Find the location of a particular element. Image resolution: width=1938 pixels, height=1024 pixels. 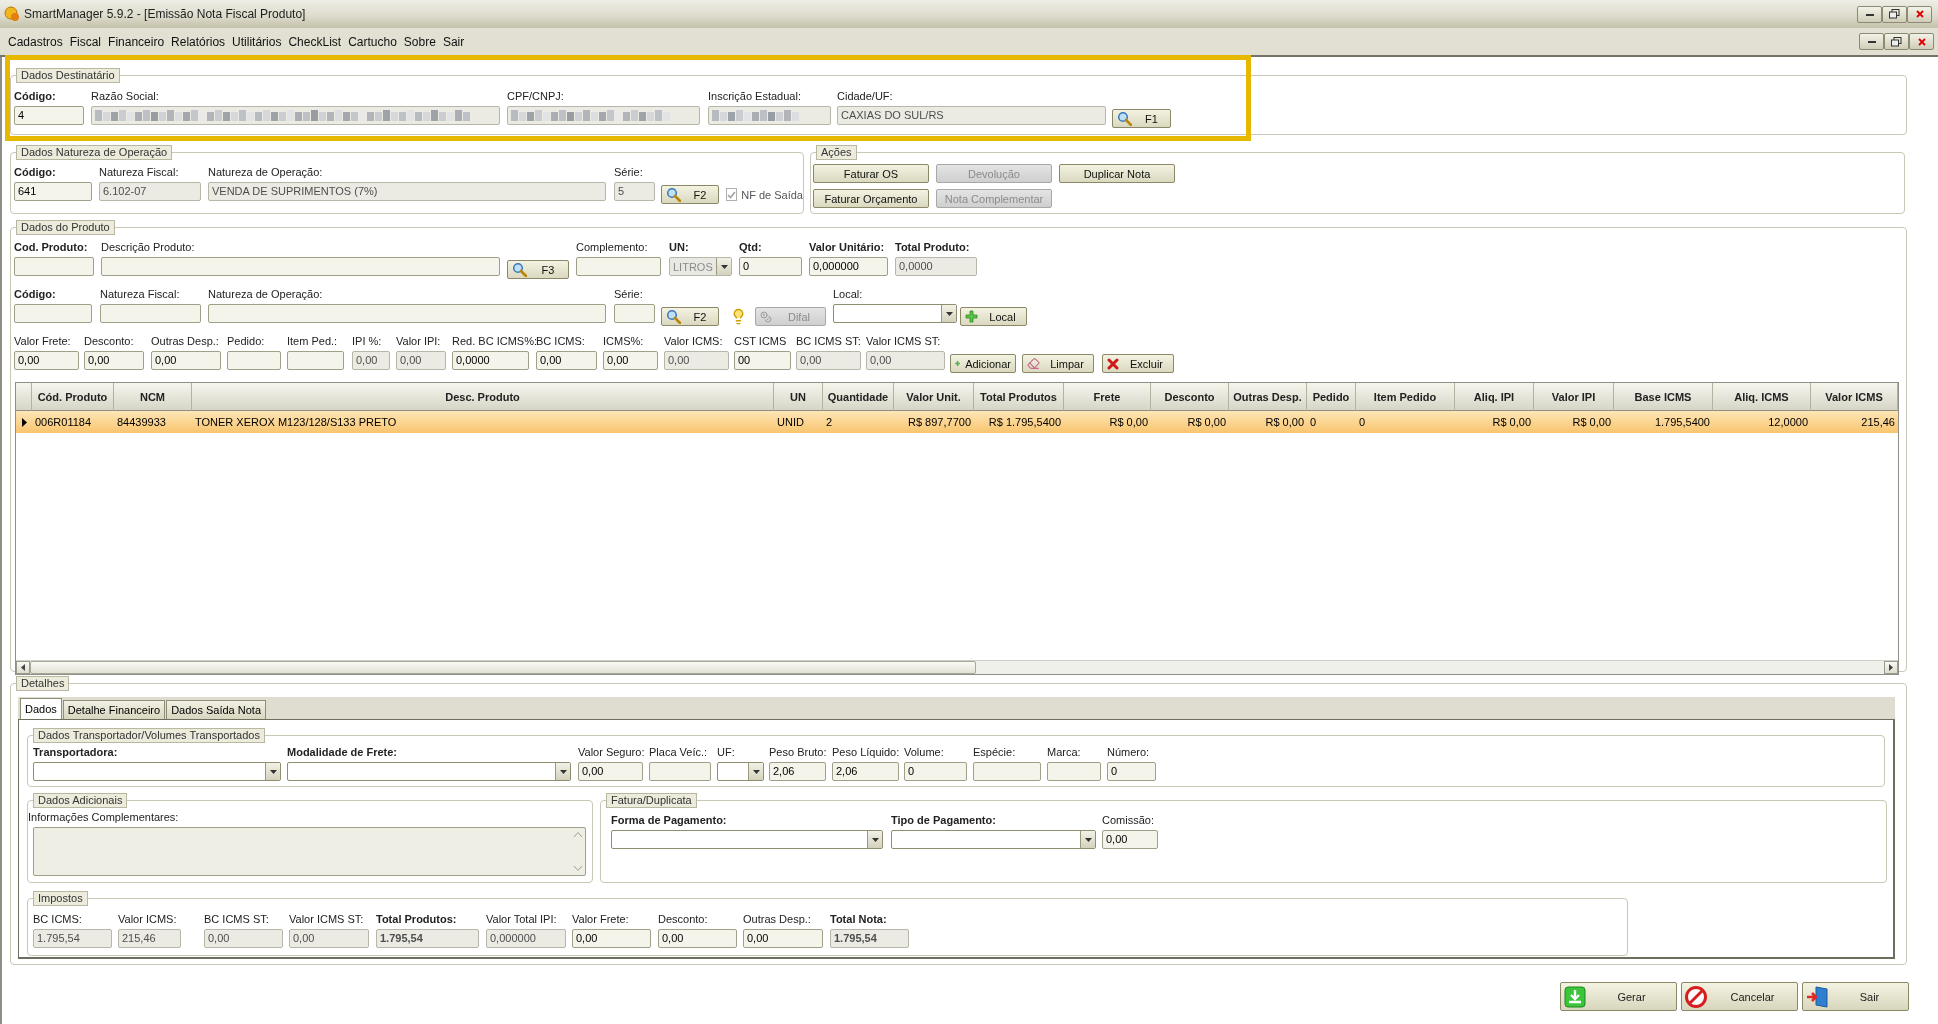

field-label: Red. BC ICMS%: is located at coordinates (494, 341).